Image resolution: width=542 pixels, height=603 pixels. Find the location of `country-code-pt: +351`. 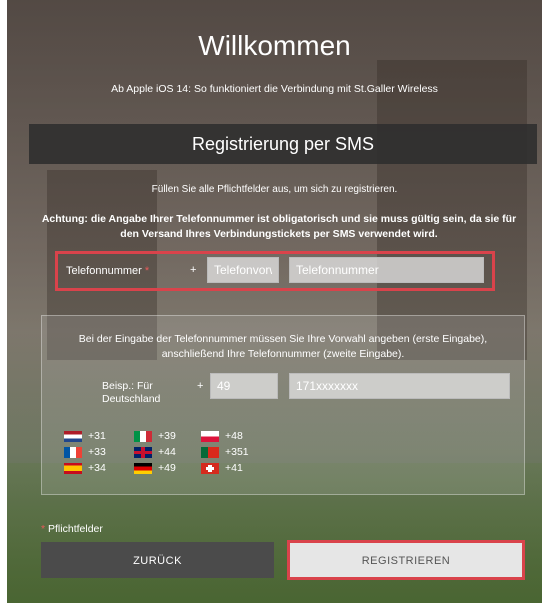

country-code-pt: +351 is located at coordinates (225, 452).